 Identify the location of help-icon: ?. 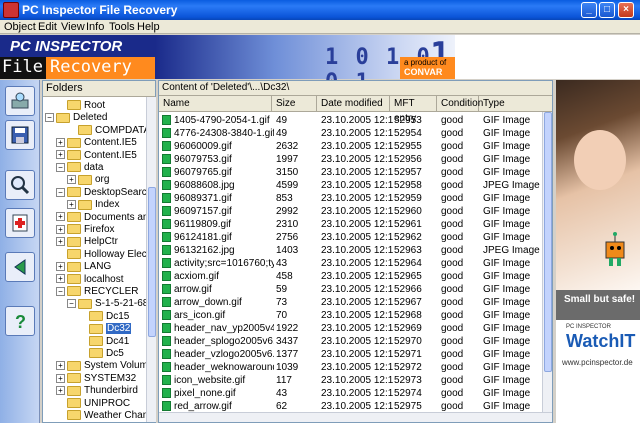
(20, 321).